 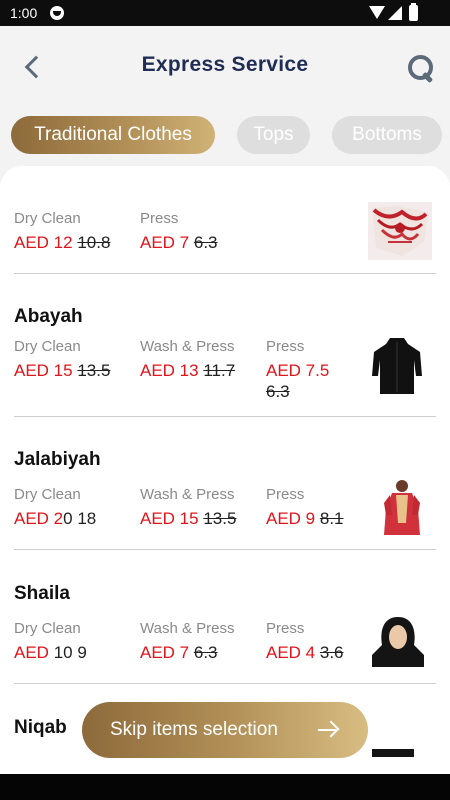 What do you see at coordinates (413, 12) in the screenshot?
I see `battery-icon` at bounding box center [413, 12].